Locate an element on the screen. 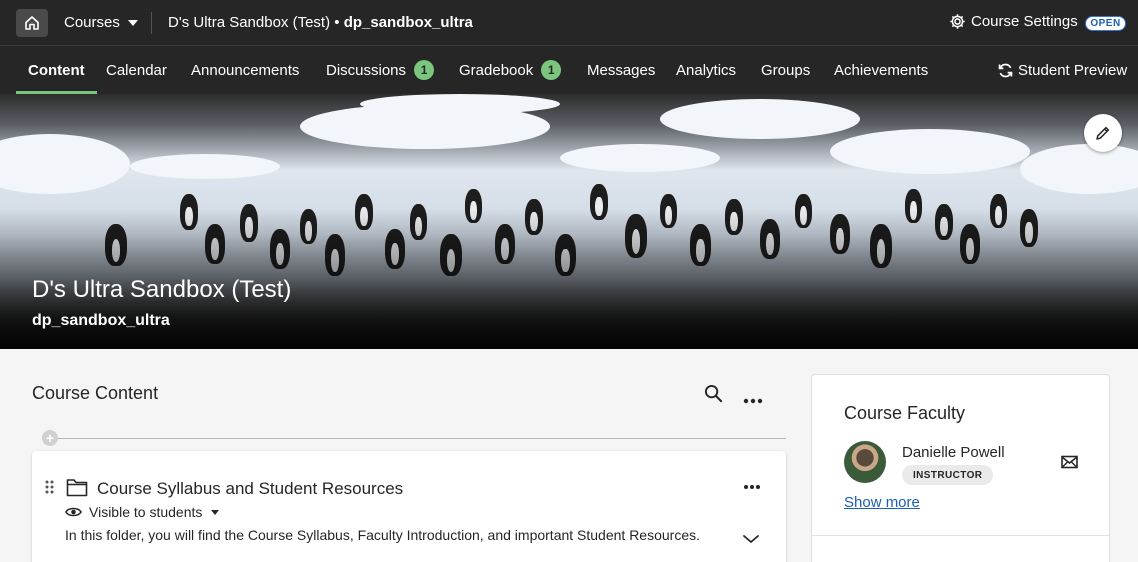 The height and width of the screenshot is (562, 1138). home-button is located at coordinates (32, 23).